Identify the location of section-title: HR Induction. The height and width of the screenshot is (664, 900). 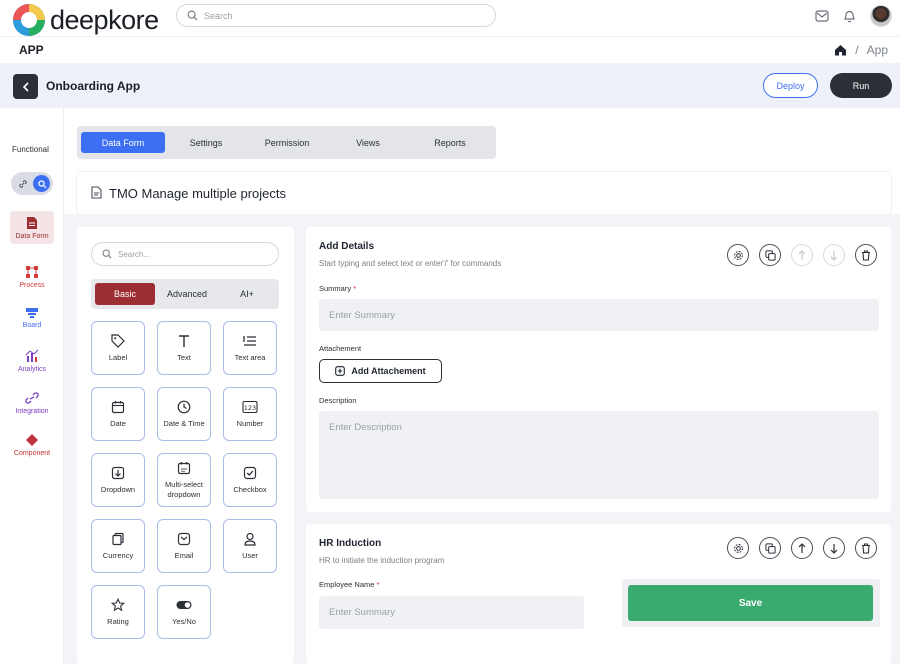
(350, 543).